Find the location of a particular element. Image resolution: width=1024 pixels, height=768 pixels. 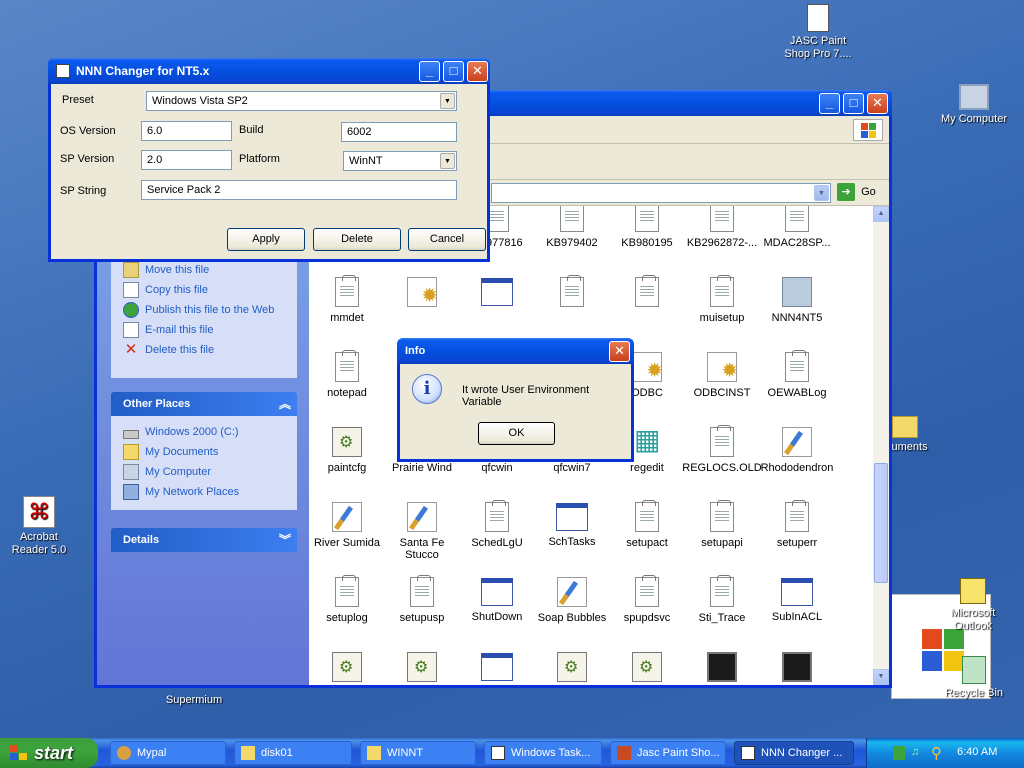

task-publish-file: Publish this file to the Web is located at coordinates (204, 310).